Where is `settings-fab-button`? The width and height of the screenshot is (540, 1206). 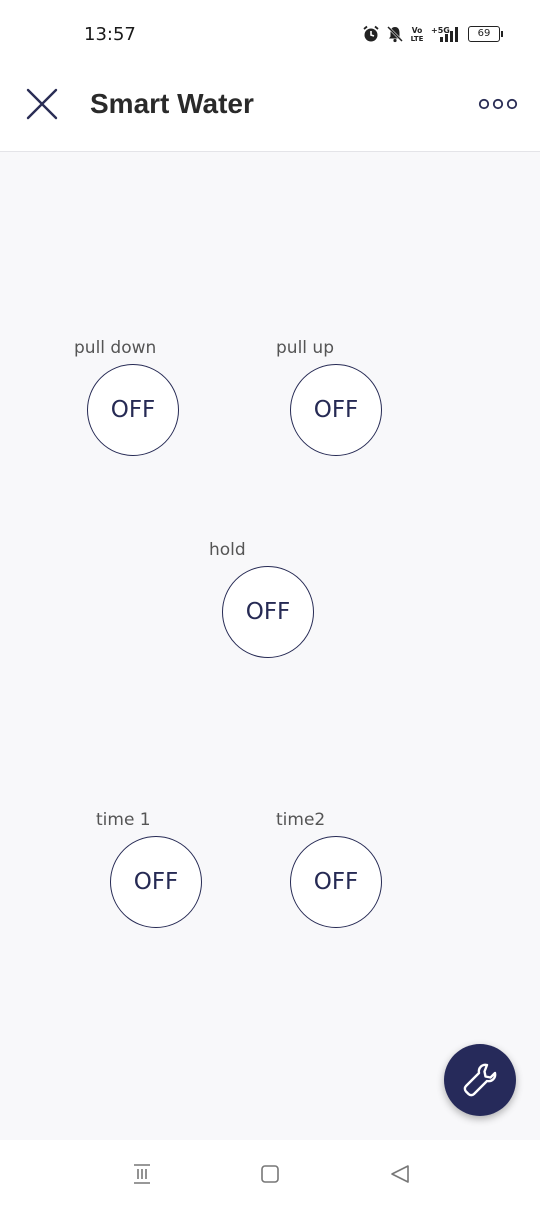
settings-fab-button is located at coordinates (480, 1080).